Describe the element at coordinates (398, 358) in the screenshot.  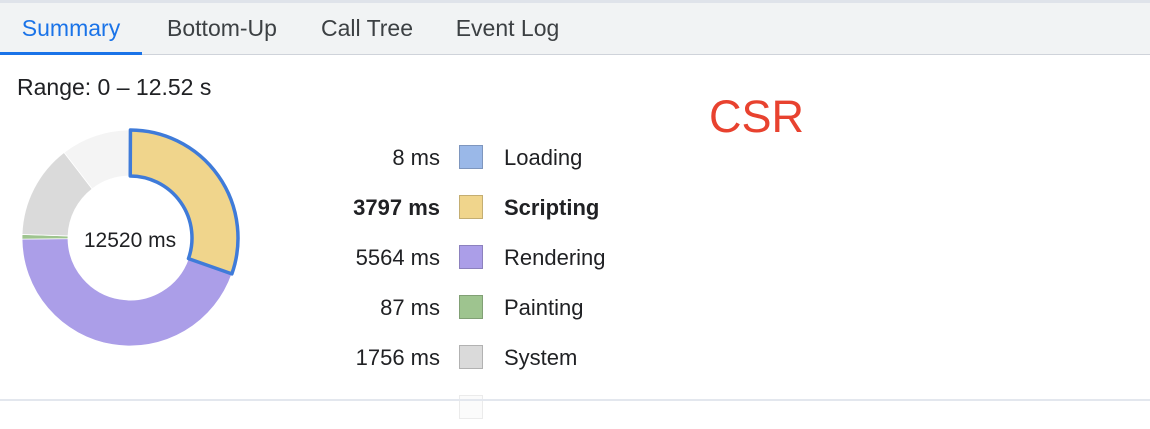
I see `legend-value: 1756 ms` at that location.